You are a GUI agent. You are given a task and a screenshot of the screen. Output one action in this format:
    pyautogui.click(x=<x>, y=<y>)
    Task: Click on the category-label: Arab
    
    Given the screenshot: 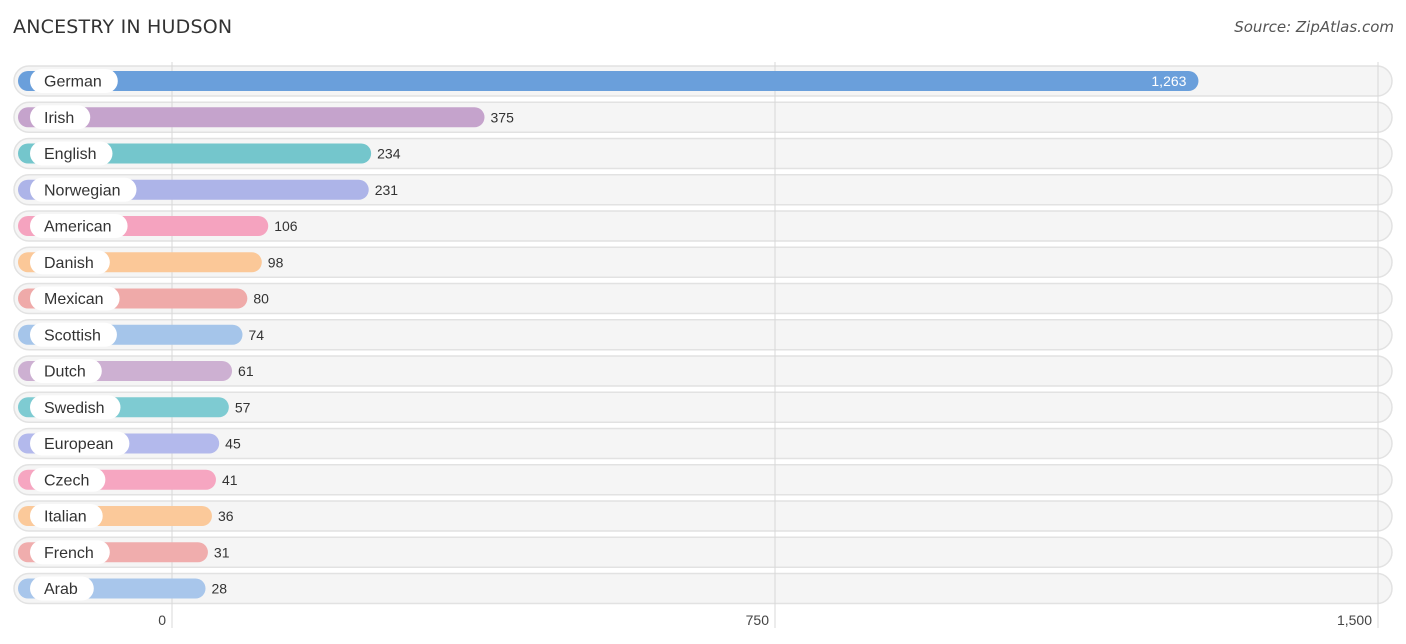 What is the action you would take?
    pyautogui.click(x=61, y=589)
    